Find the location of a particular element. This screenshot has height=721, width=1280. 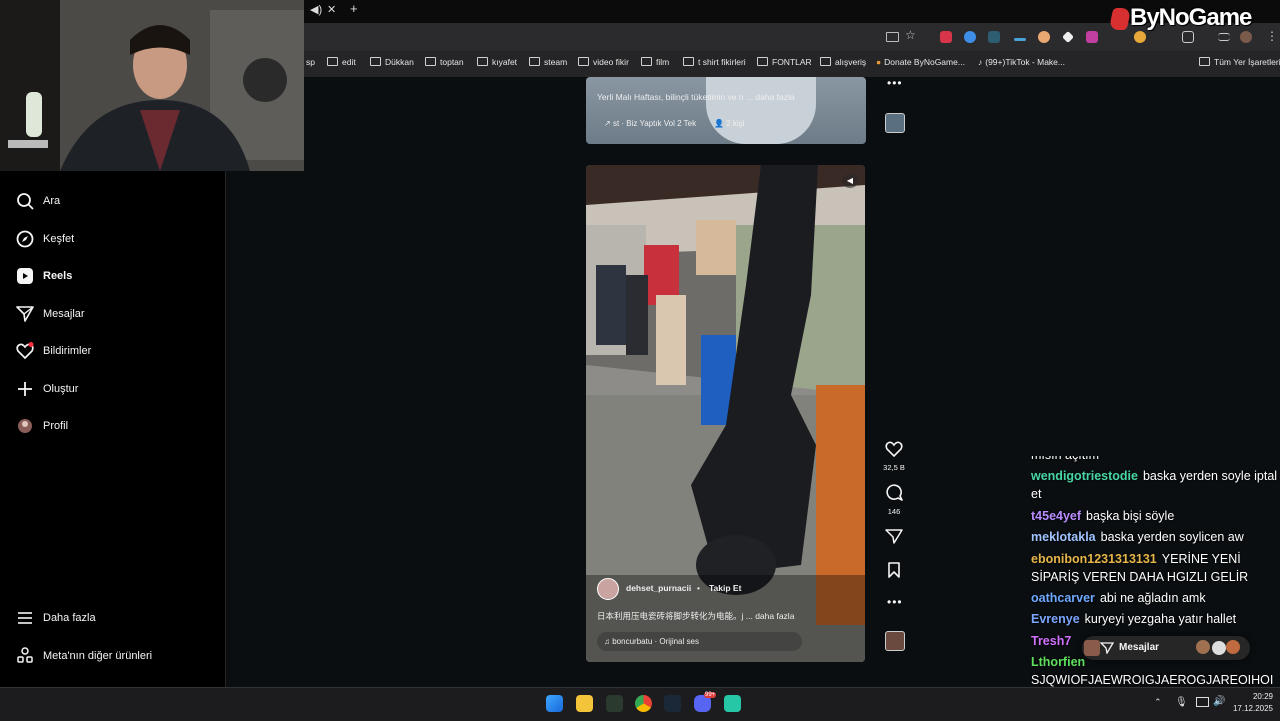

bookmark-folder: kıyafet is located at coordinates (497, 62).